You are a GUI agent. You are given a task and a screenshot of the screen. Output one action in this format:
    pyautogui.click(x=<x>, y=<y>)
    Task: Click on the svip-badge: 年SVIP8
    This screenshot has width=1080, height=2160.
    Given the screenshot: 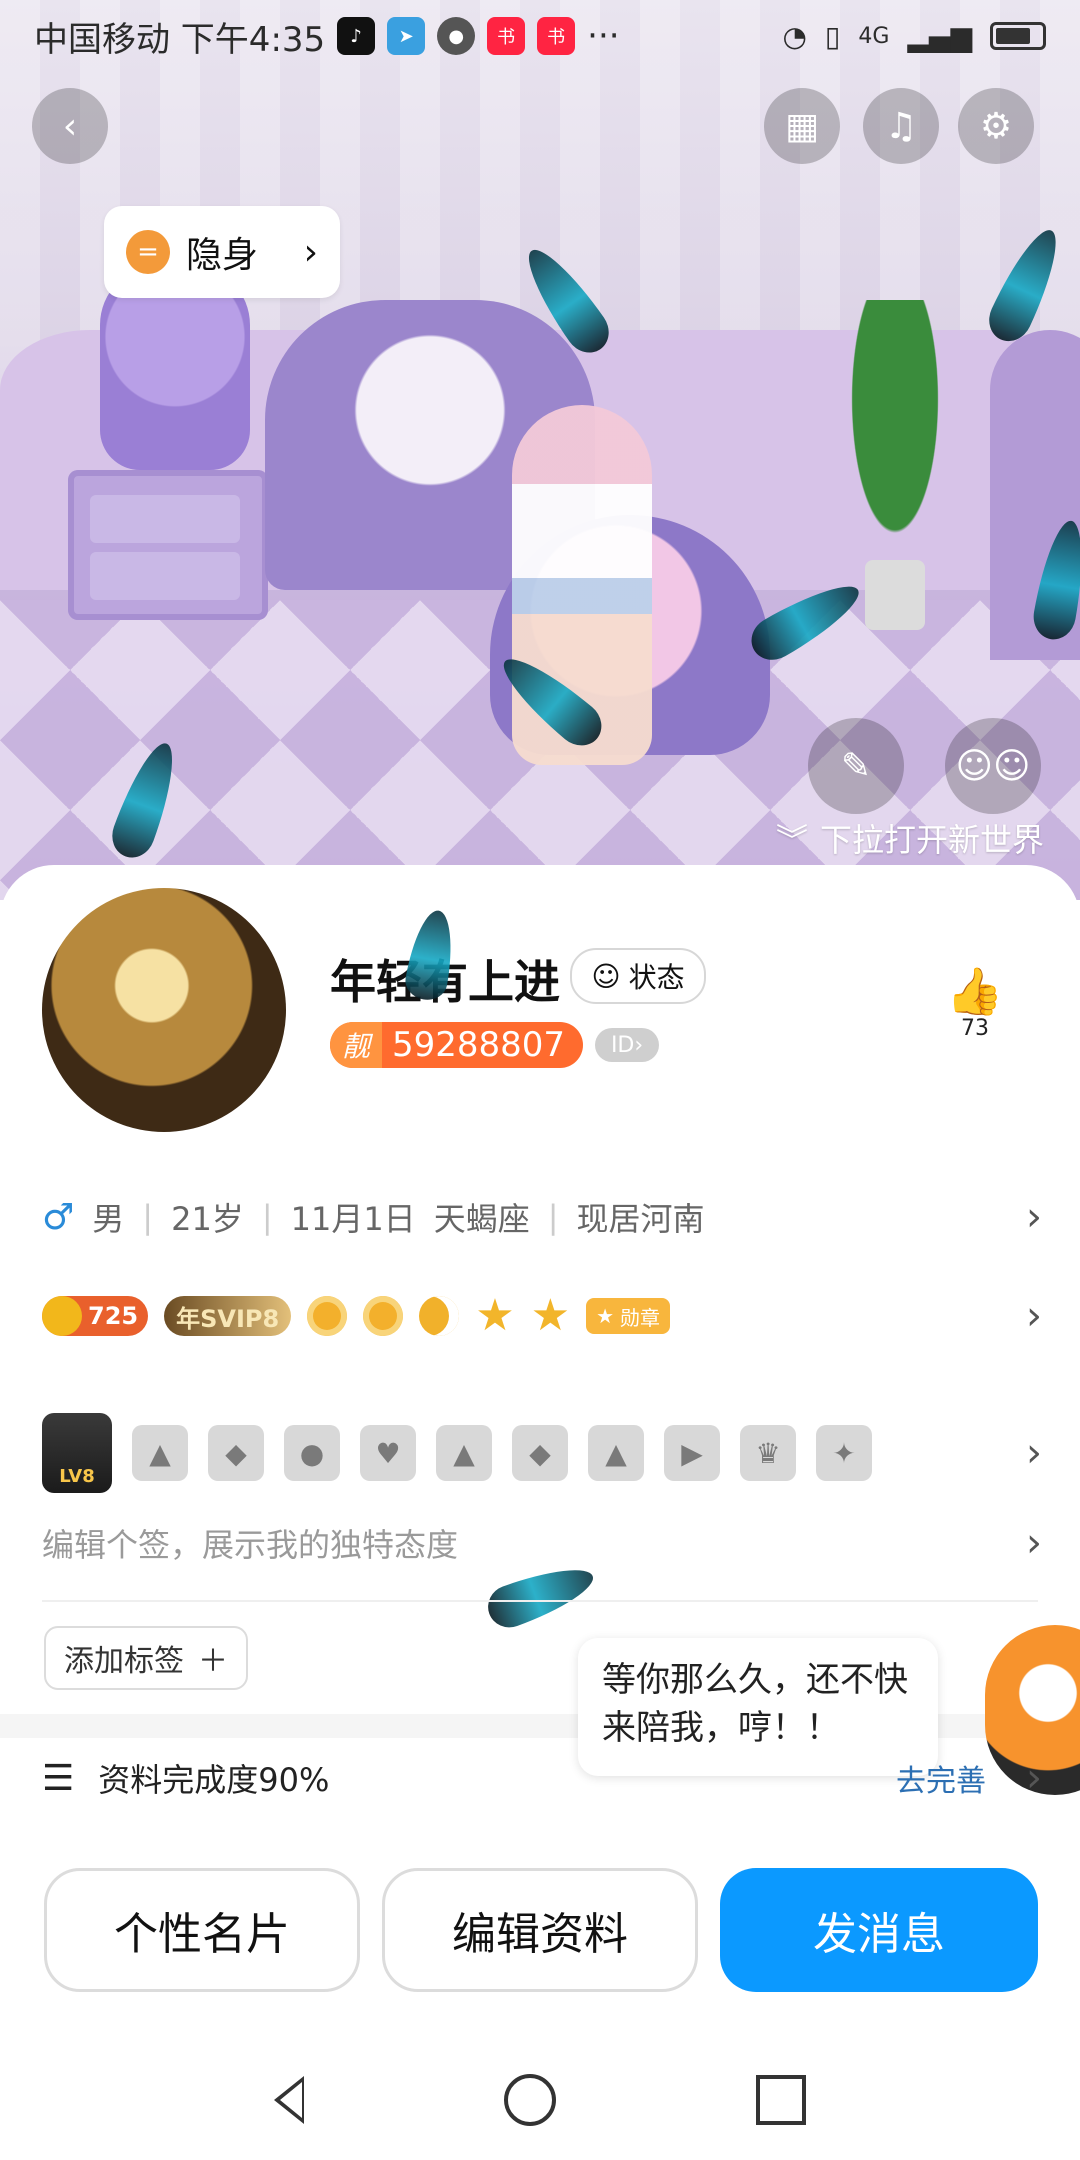 What is the action you would take?
    pyautogui.click(x=228, y=1316)
    